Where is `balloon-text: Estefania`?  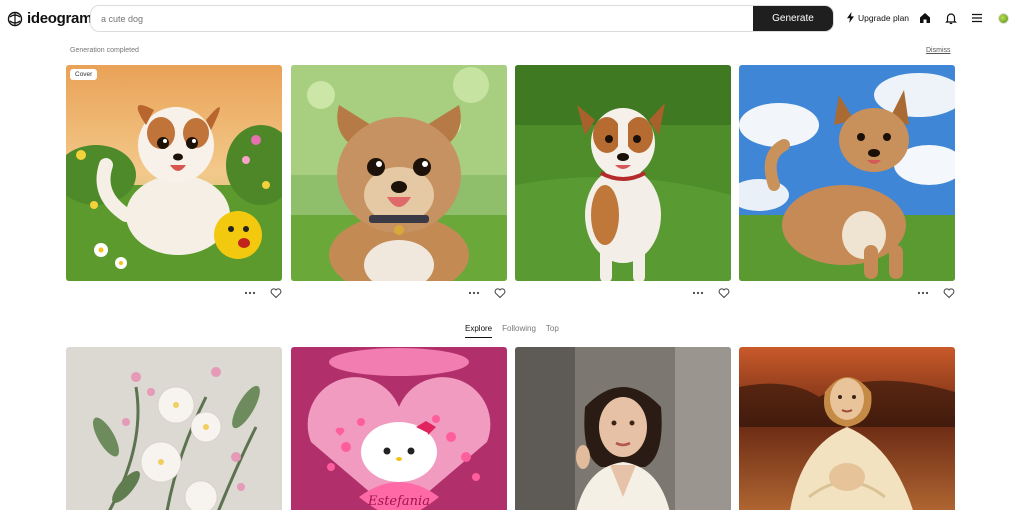 balloon-text: Estefania is located at coordinates (398, 501).